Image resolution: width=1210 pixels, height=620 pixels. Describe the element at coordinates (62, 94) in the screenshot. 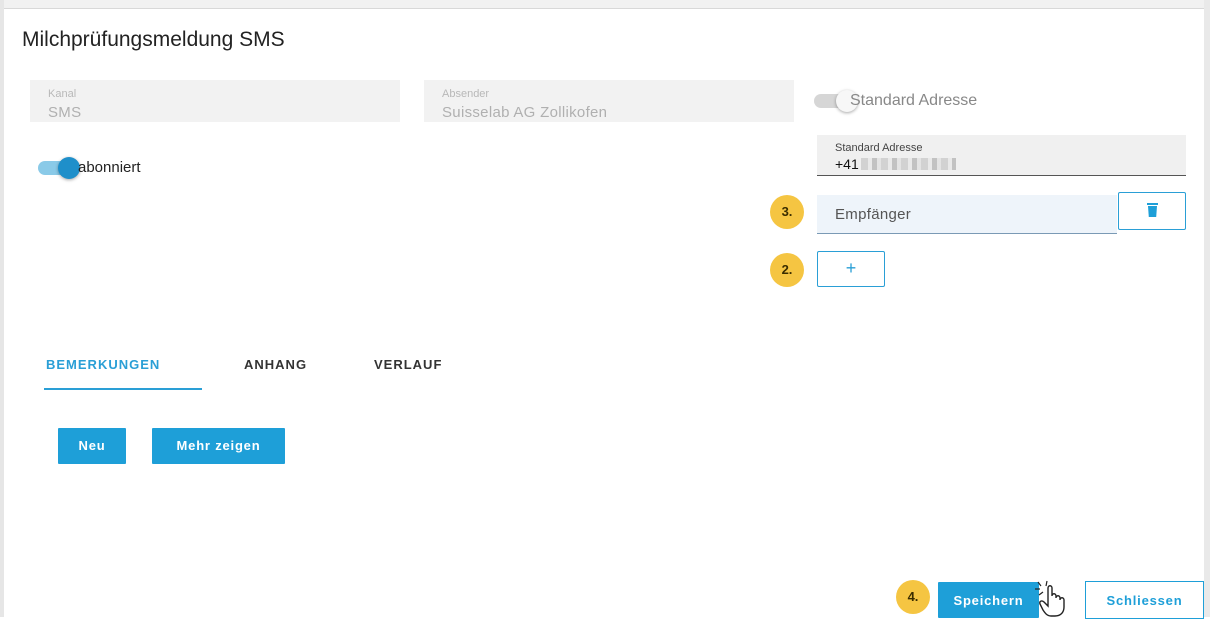

I see `kanal-label: Kanal` at that location.